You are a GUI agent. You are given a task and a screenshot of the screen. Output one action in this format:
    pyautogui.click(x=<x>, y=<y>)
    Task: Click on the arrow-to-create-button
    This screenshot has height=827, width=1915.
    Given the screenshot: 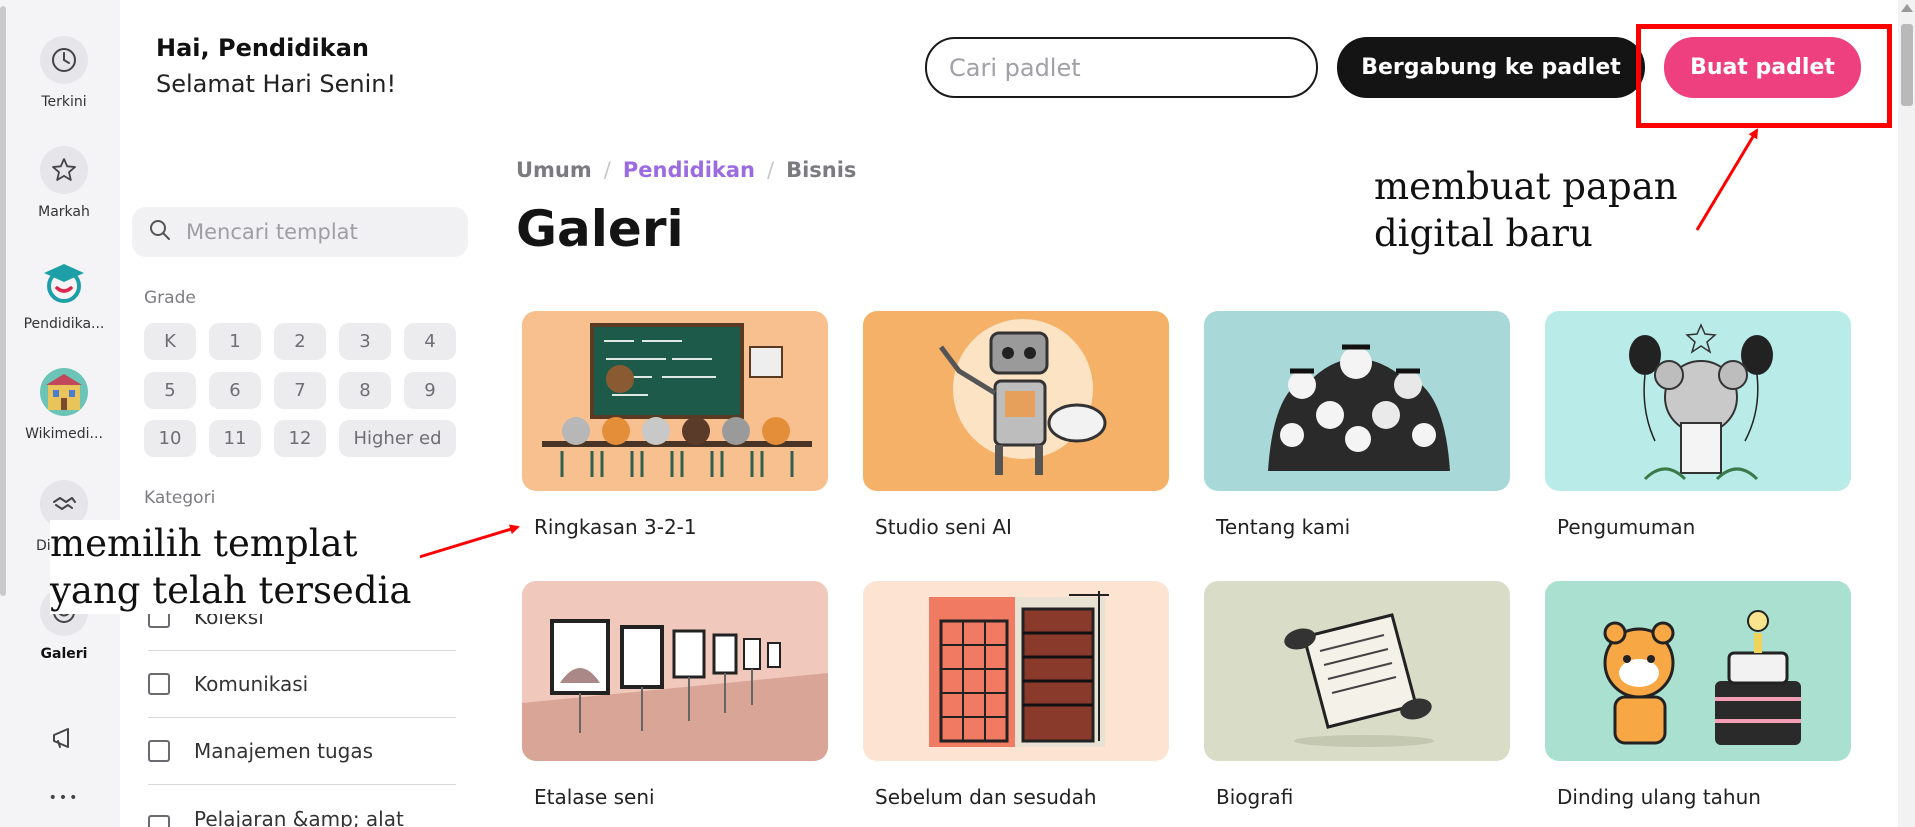 What is the action you would take?
    pyautogui.click(x=1727, y=179)
    